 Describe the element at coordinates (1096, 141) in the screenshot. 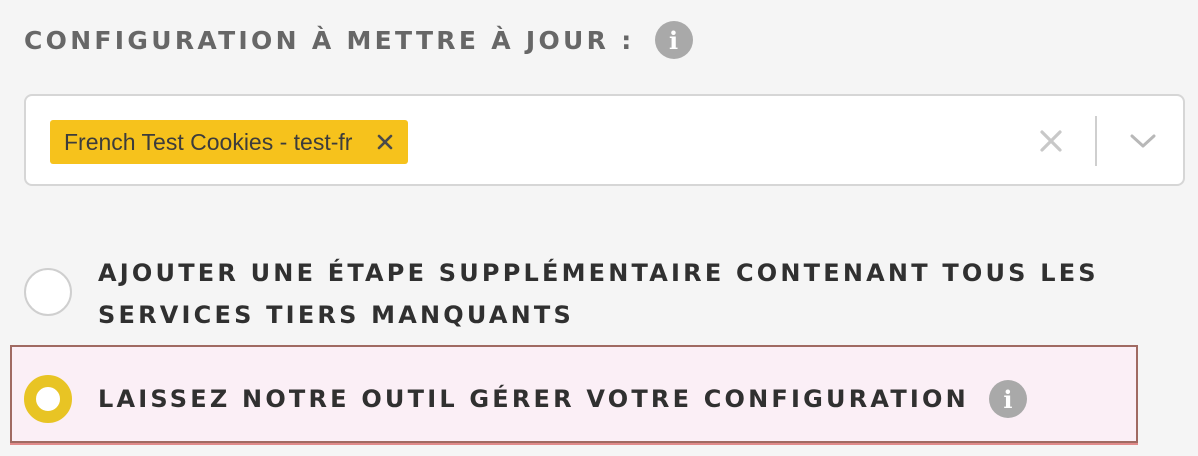

I see `select-divider` at that location.